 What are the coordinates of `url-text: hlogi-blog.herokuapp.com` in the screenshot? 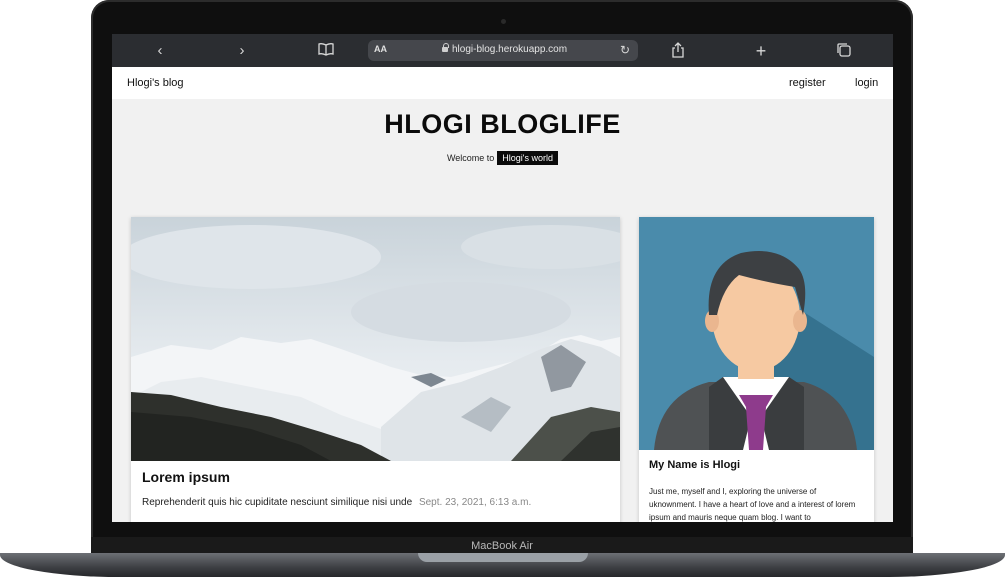 It's located at (505, 49).